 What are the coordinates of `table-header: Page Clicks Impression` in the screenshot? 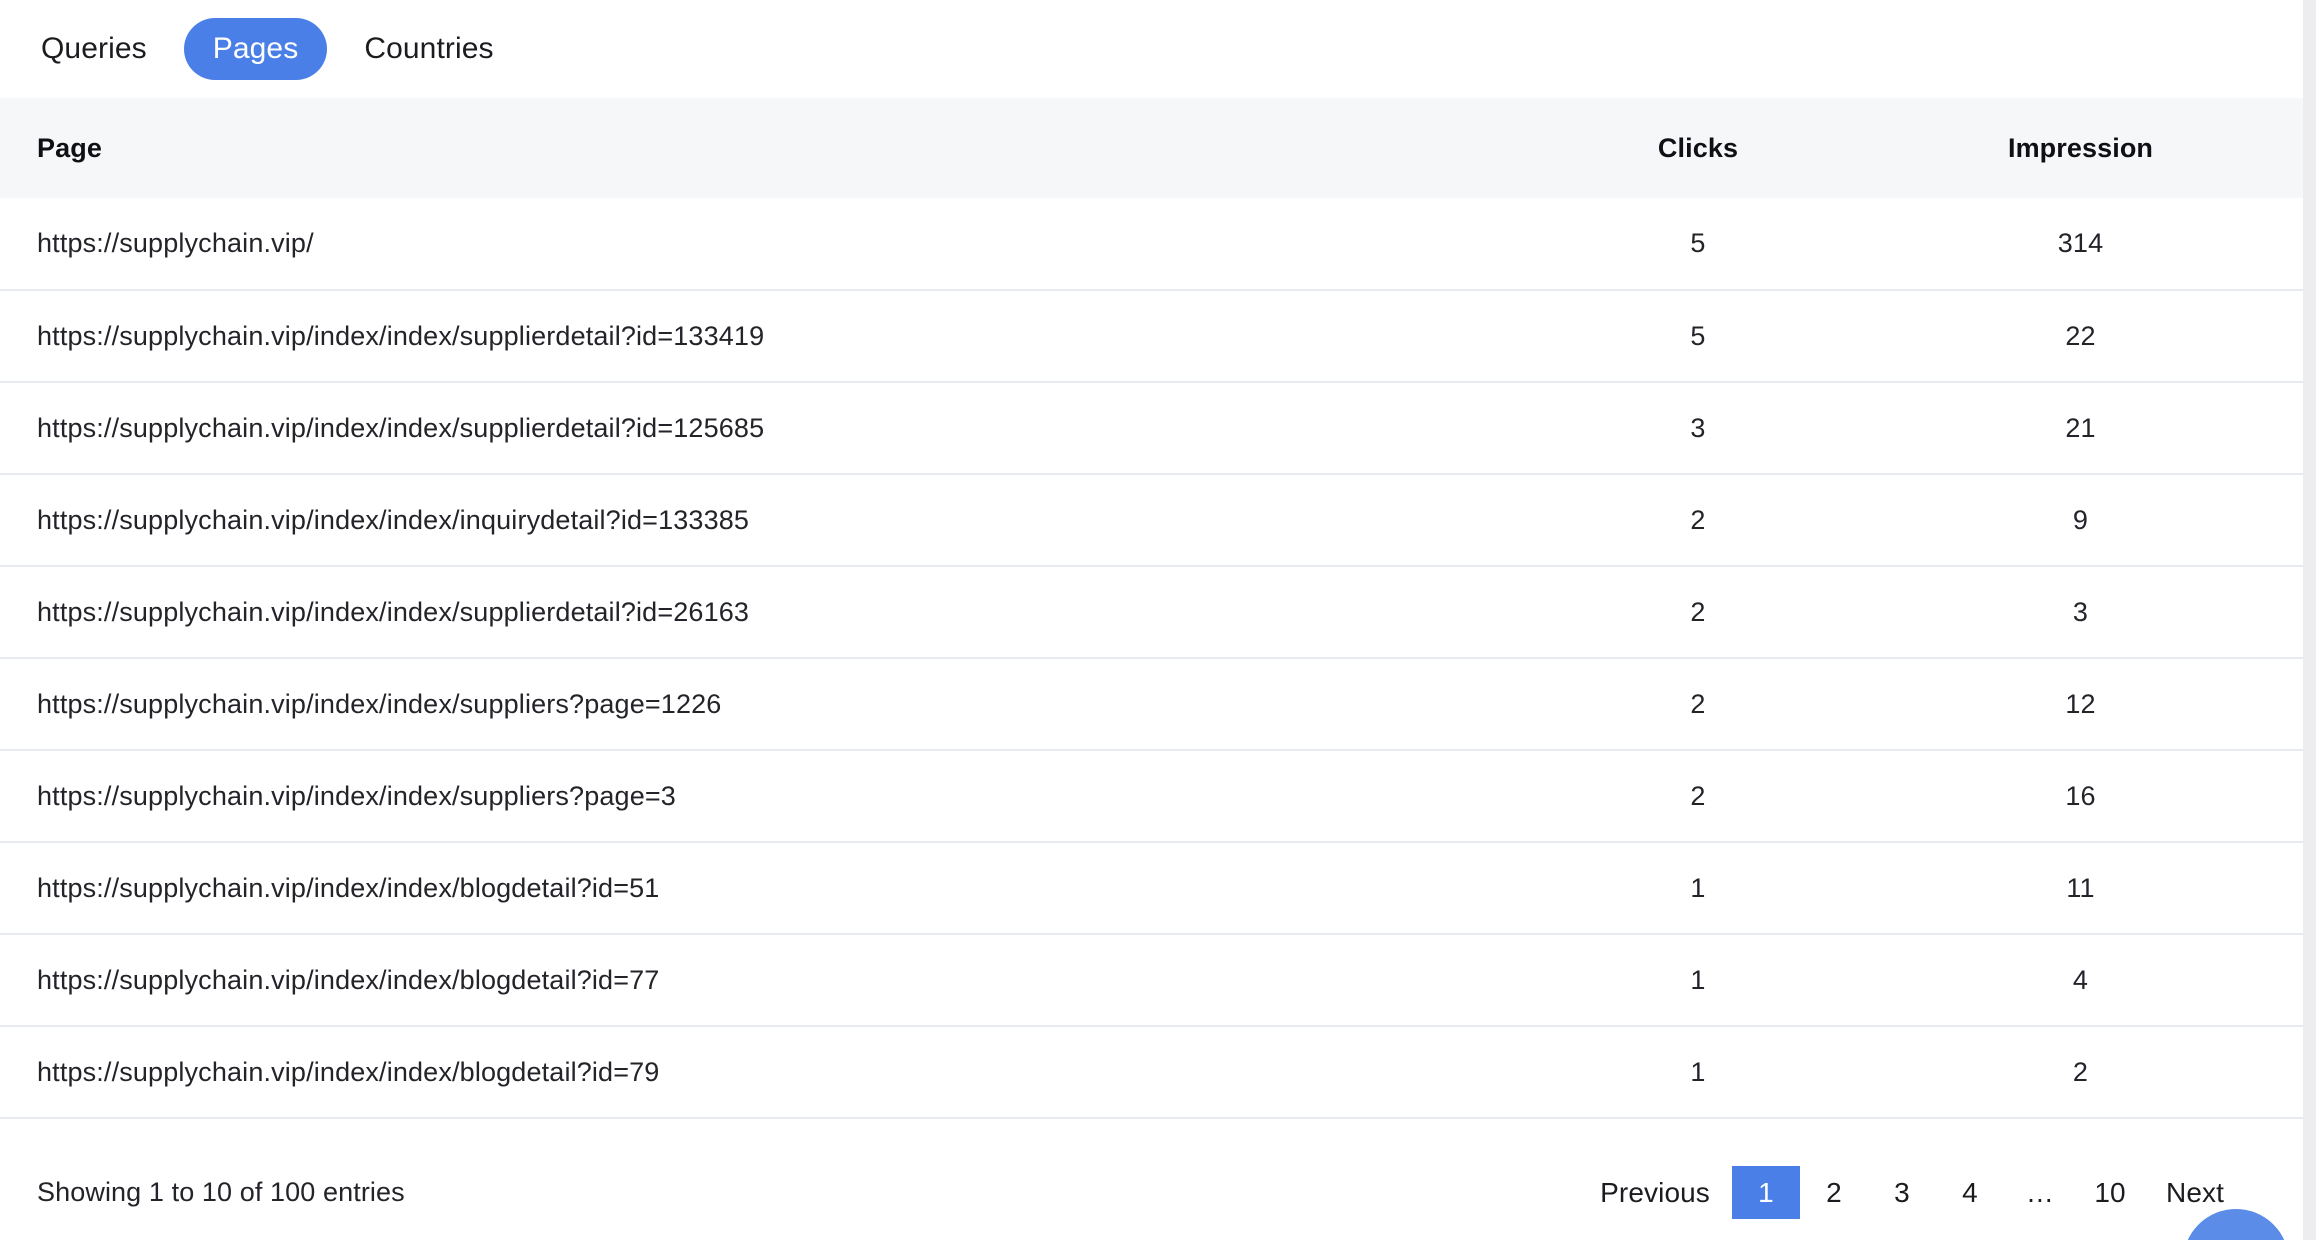 It's located at (1151, 148).